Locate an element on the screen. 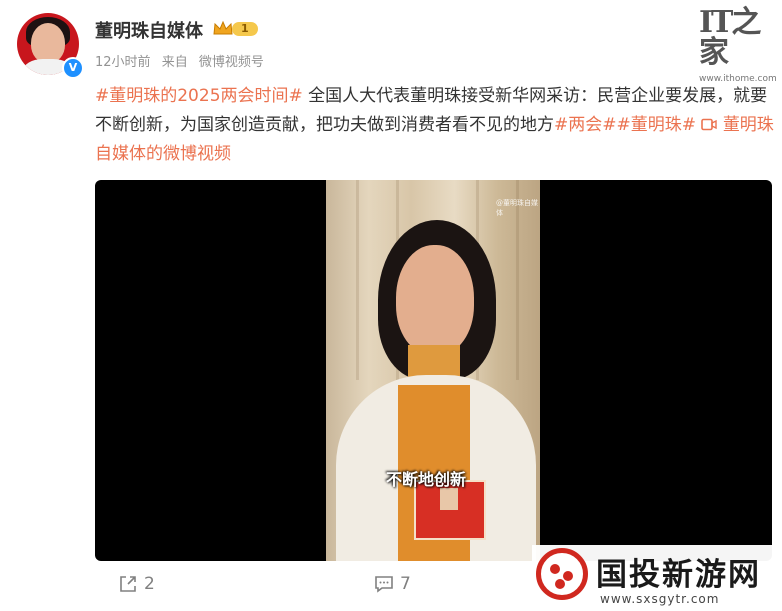 This screenshot has height=611, width=782. video-subtitle: 不断地创新 is located at coordinates (426, 479).